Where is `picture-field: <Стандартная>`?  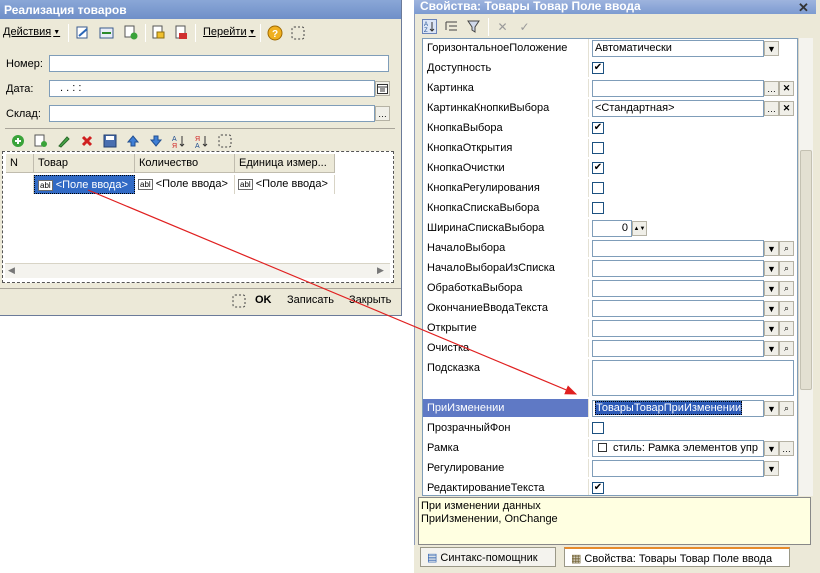
picture-field: <Стандартная> is located at coordinates (678, 108).